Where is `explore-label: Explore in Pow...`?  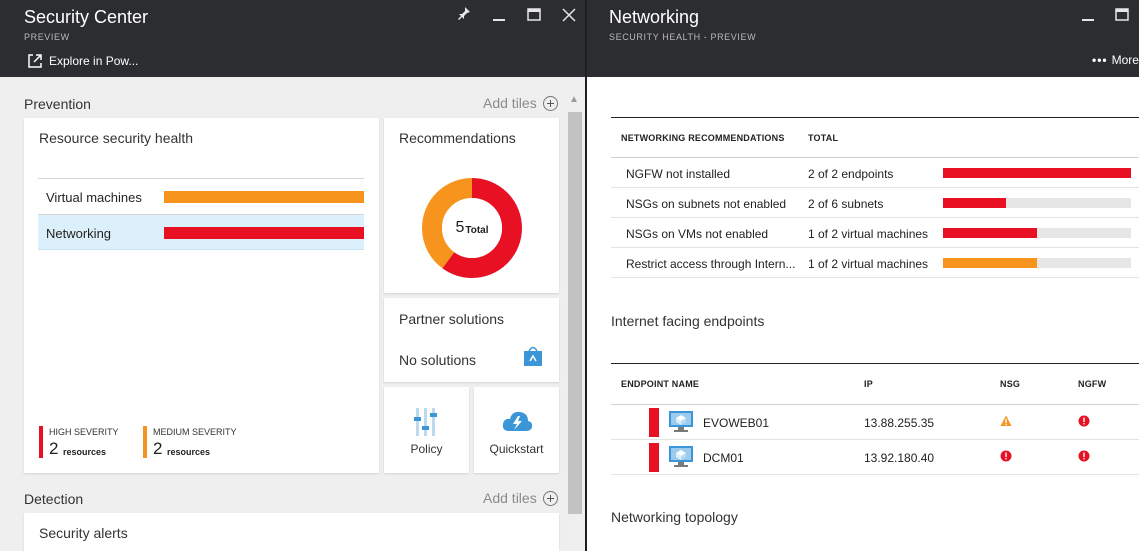 explore-label: Explore in Pow... is located at coordinates (94, 61).